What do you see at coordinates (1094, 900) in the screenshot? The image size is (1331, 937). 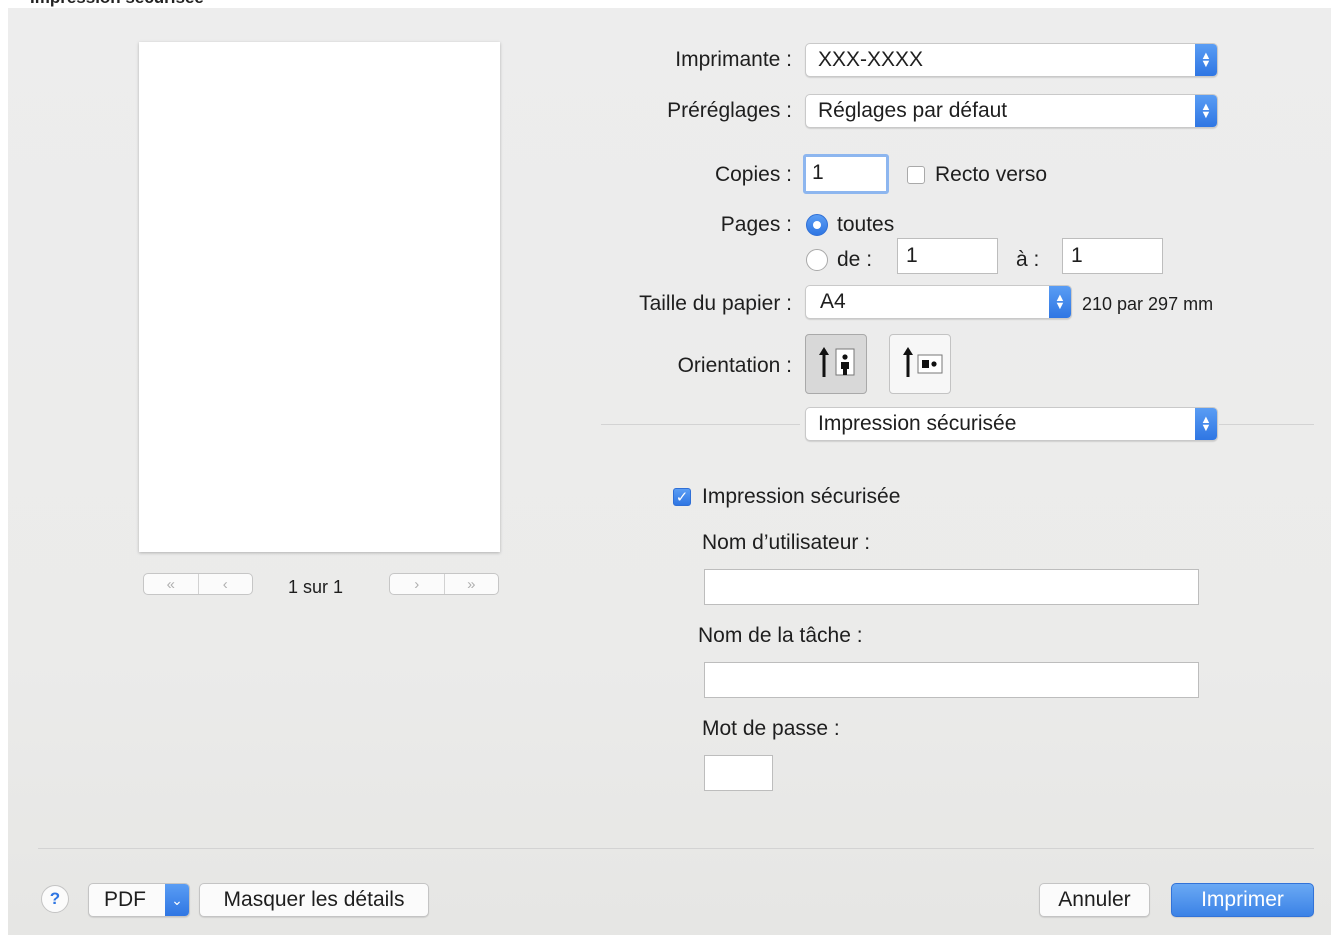 I see `cancel-button: Annuler` at bounding box center [1094, 900].